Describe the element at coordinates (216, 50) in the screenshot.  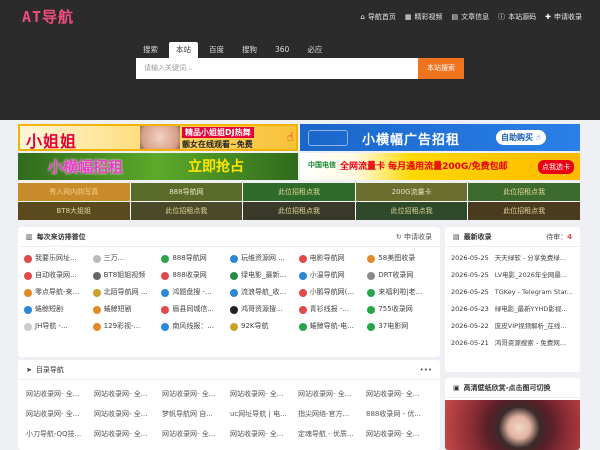
I see `search-tab-2: 百度` at that location.